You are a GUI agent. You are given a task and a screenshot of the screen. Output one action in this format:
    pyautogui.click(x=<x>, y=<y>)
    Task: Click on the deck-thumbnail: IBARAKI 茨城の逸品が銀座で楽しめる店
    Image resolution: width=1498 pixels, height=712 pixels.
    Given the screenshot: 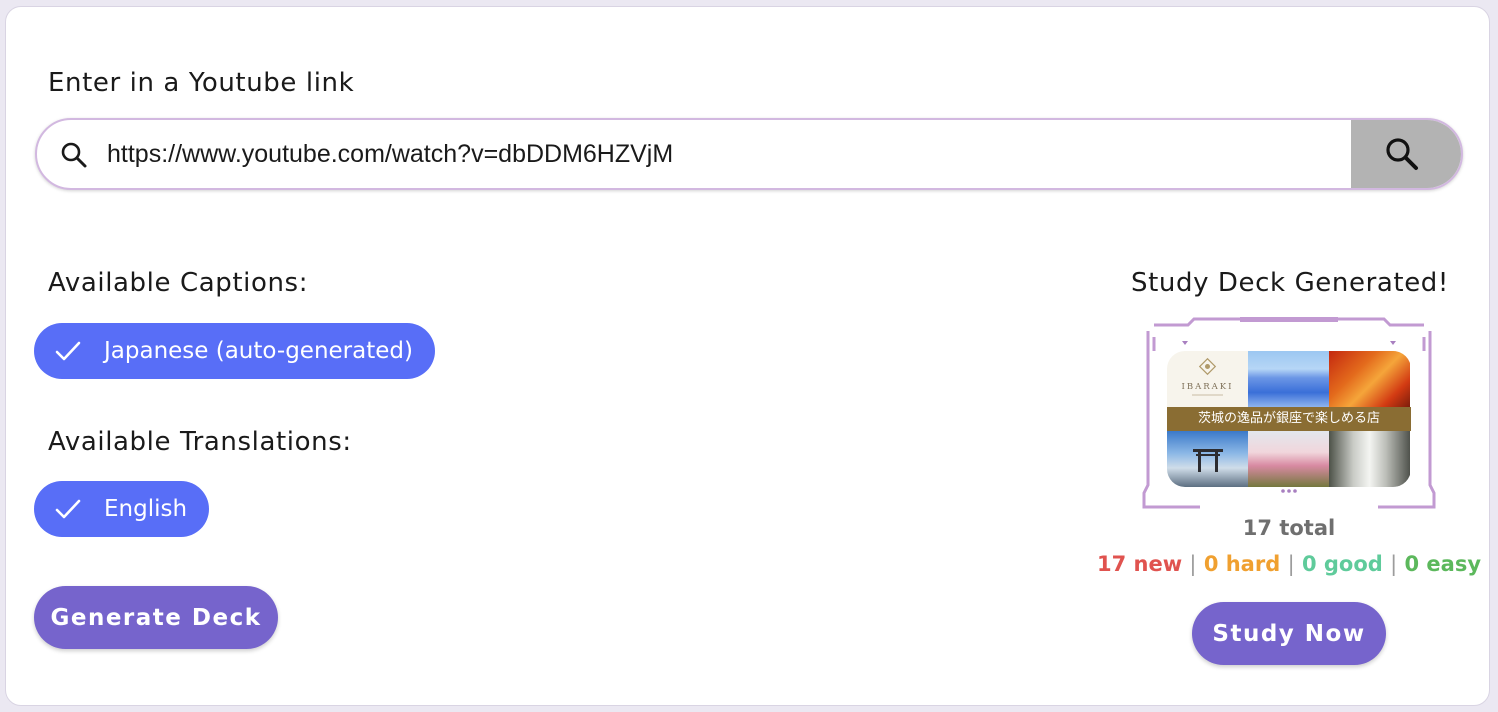 What is the action you would take?
    pyautogui.click(x=1289, y=419)
    